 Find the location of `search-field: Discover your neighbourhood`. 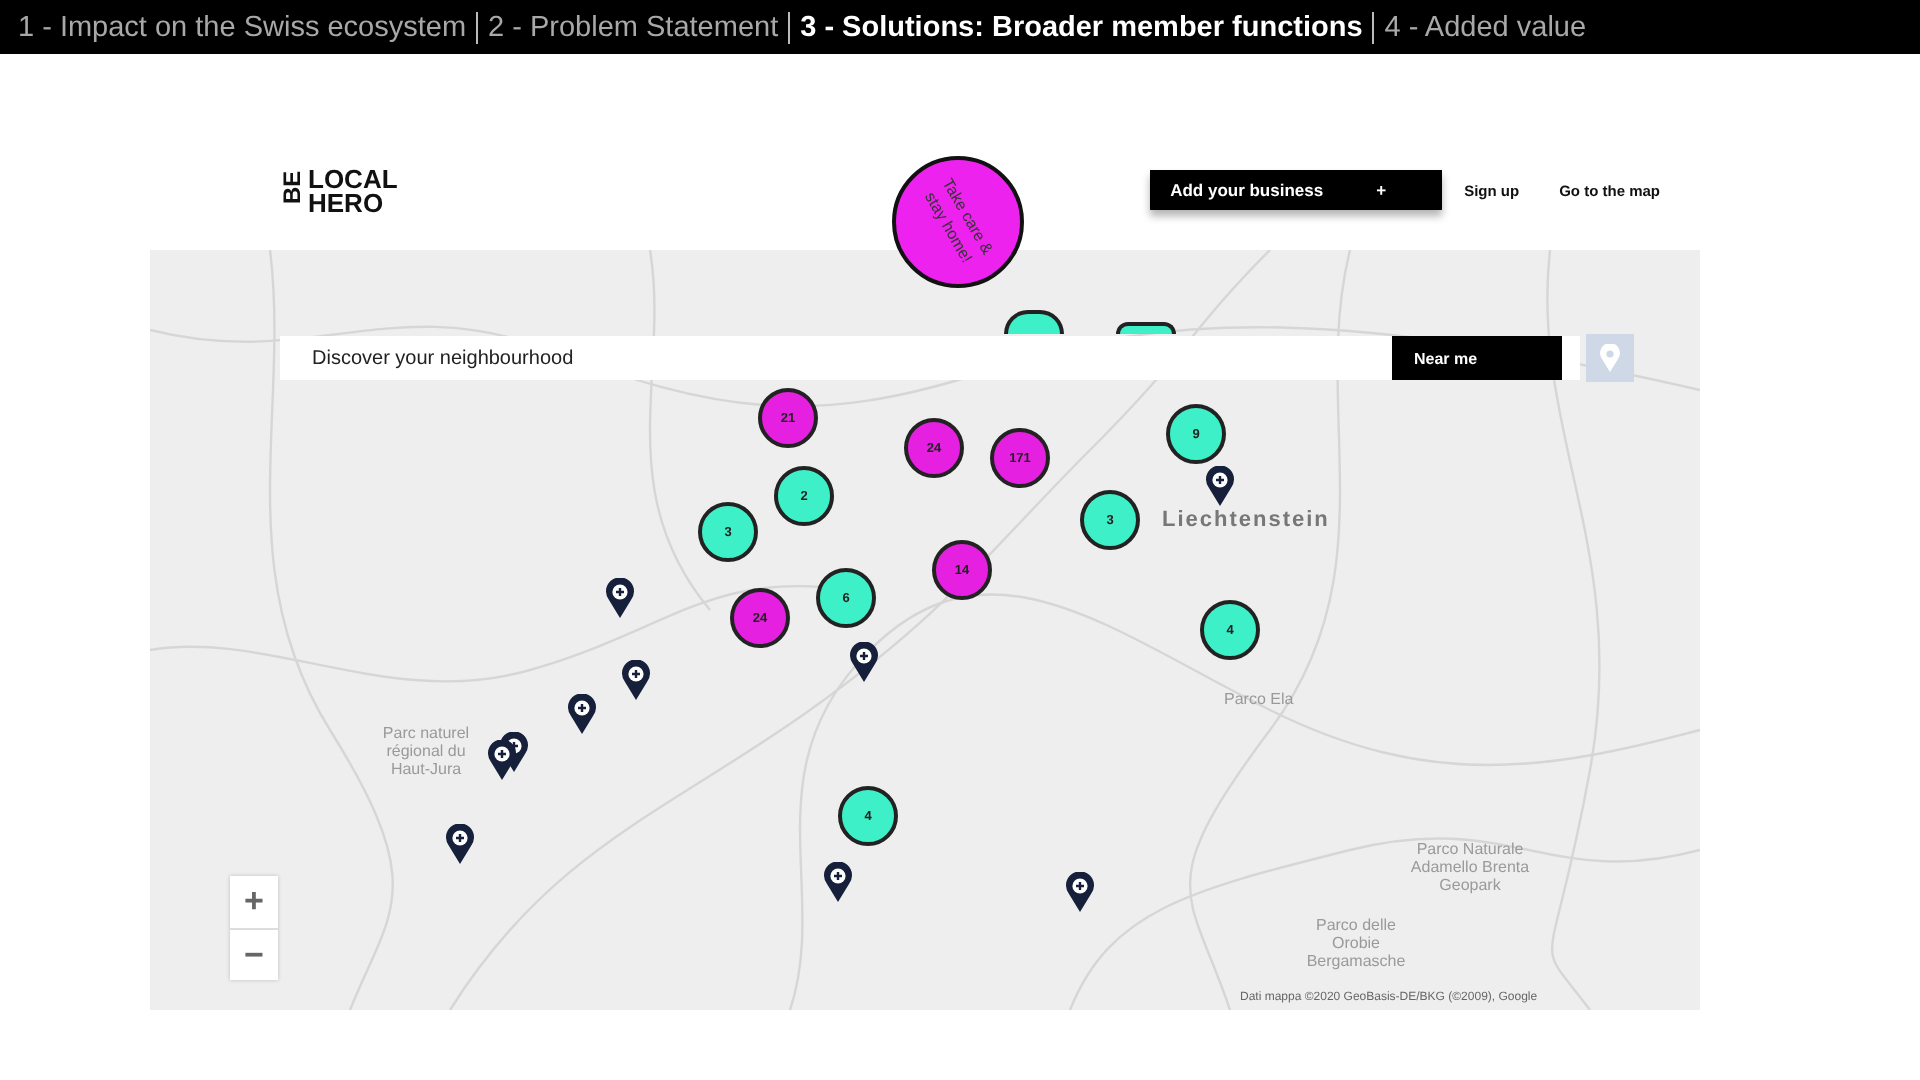

search-field: Discover your neighbourhood is located at coordinates (836, 358).